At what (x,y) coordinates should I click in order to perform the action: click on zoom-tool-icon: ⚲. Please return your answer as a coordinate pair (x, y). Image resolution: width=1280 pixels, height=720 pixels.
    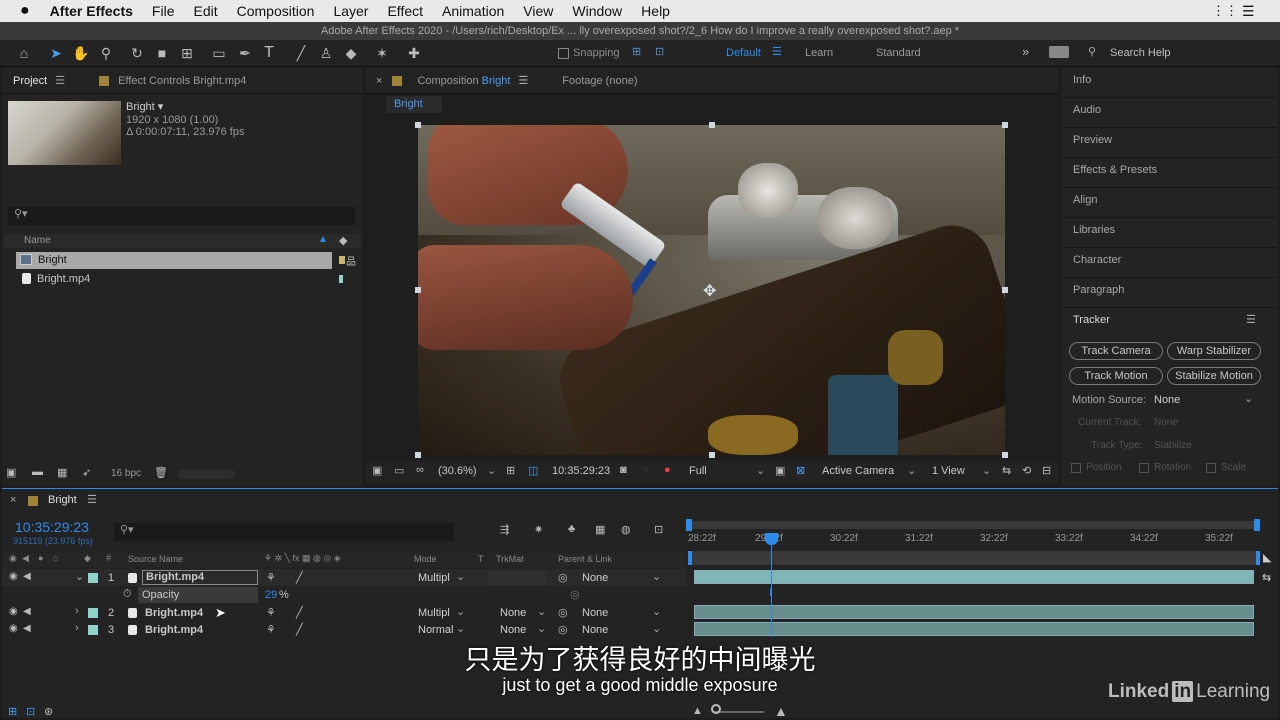
    Looking at the image, I should click on (106, 53).